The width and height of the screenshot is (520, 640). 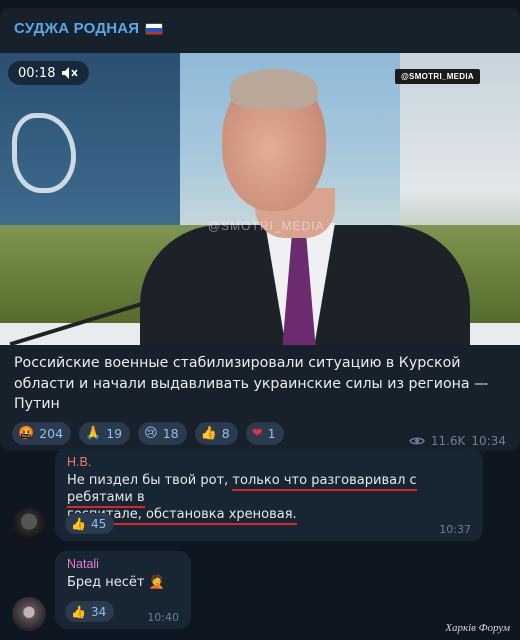 I want to click on smotri-media-badge: @SMOTRI_MEDIA, so click(x=437, y=76).